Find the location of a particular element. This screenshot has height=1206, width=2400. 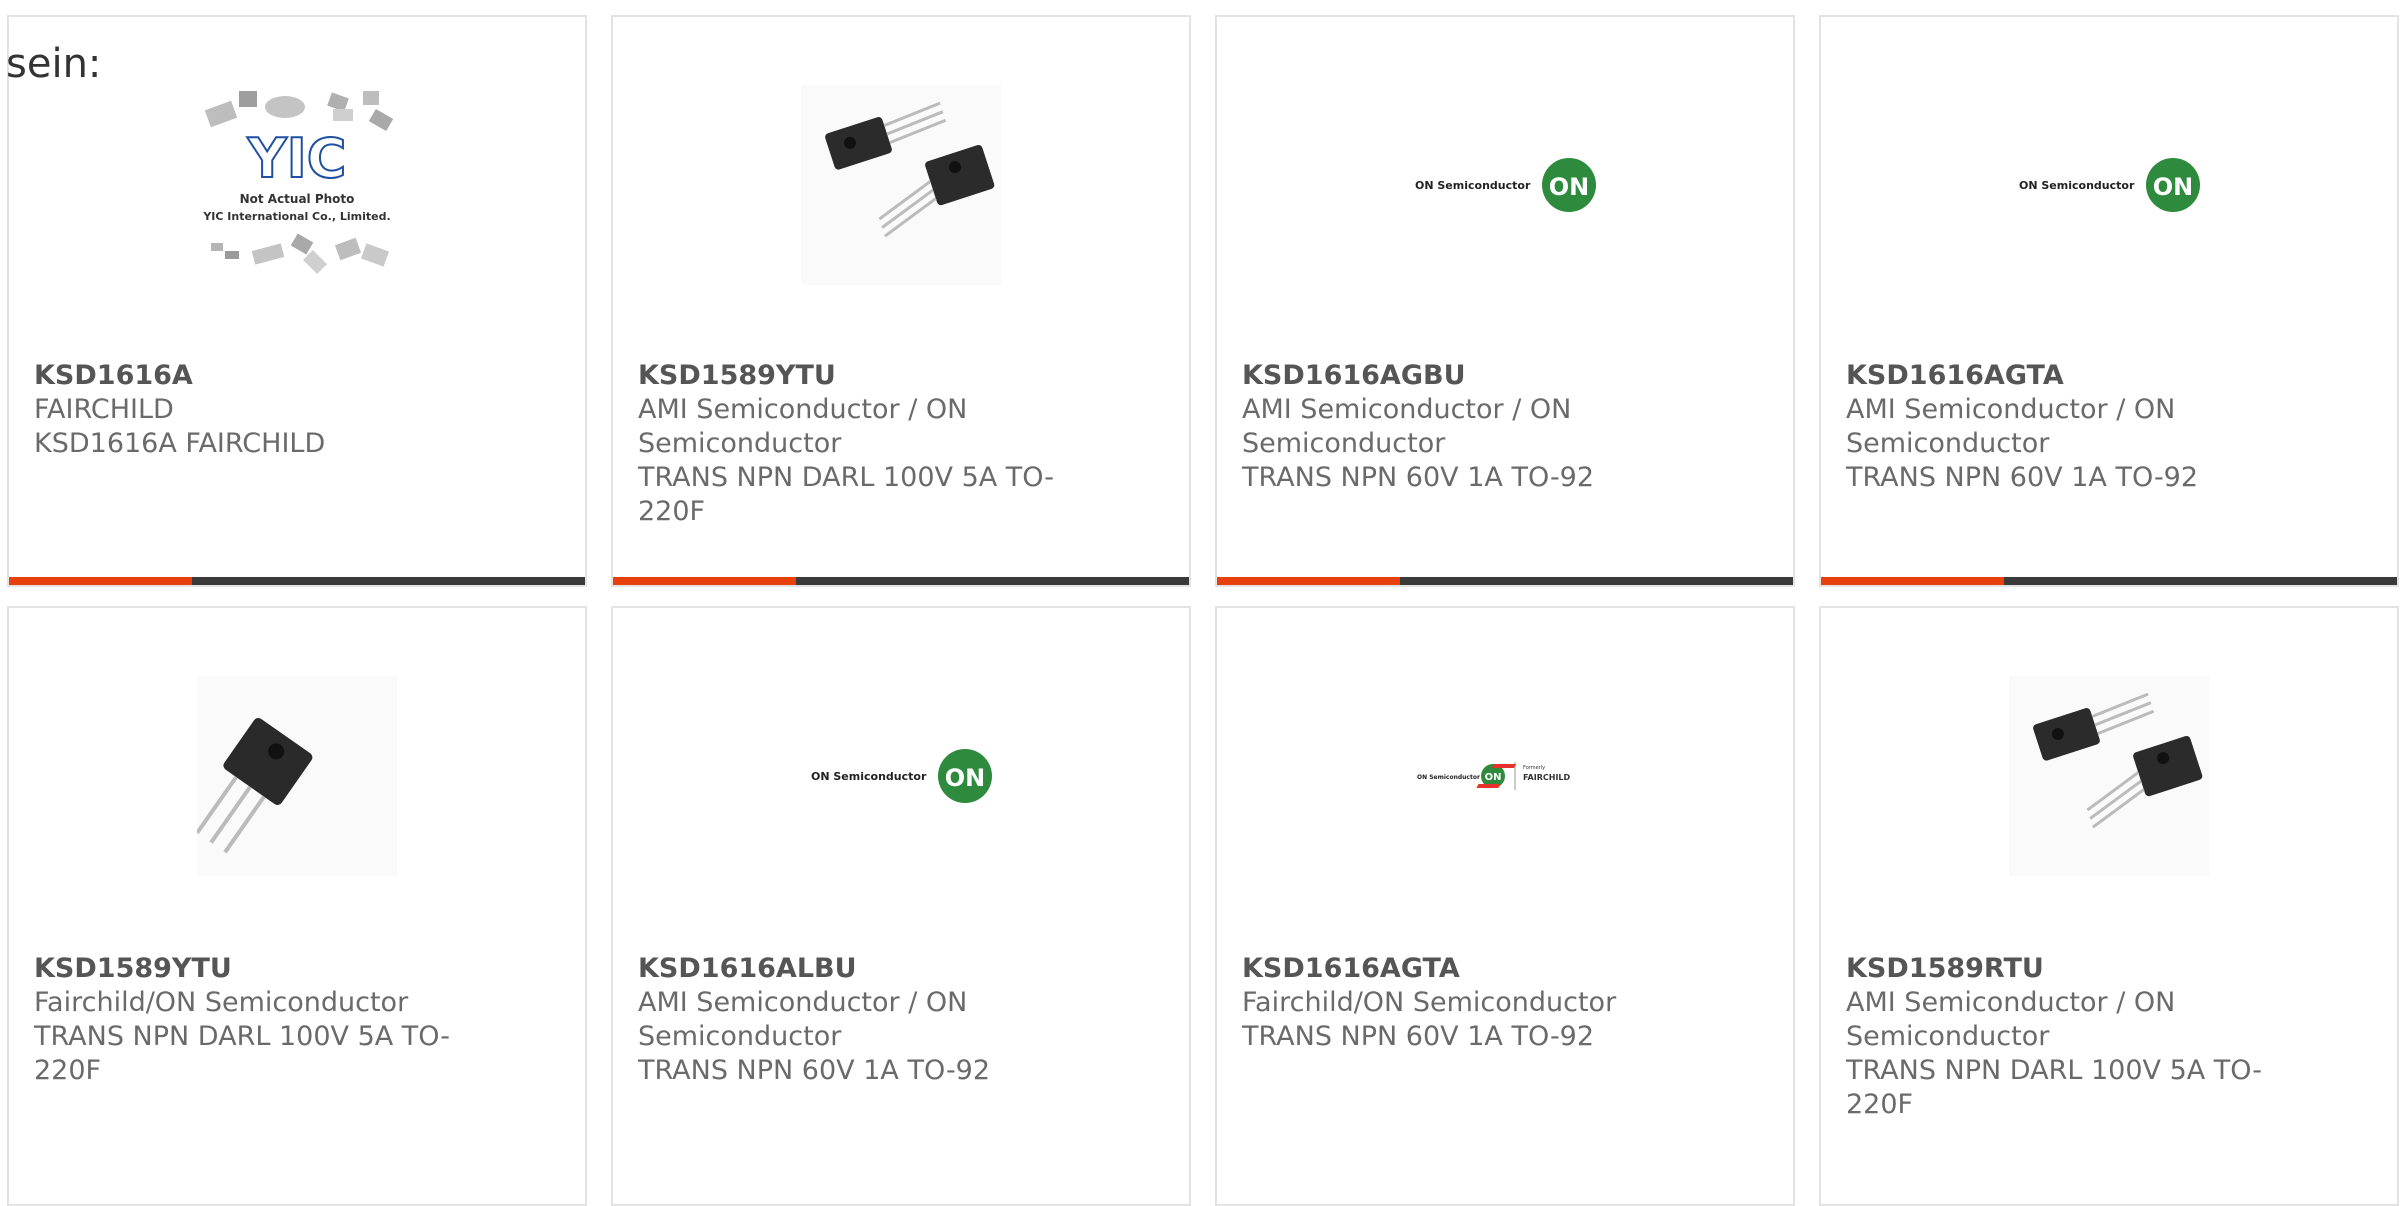

part-number: KSD1616ALBU is located at coordinates (848, 969).